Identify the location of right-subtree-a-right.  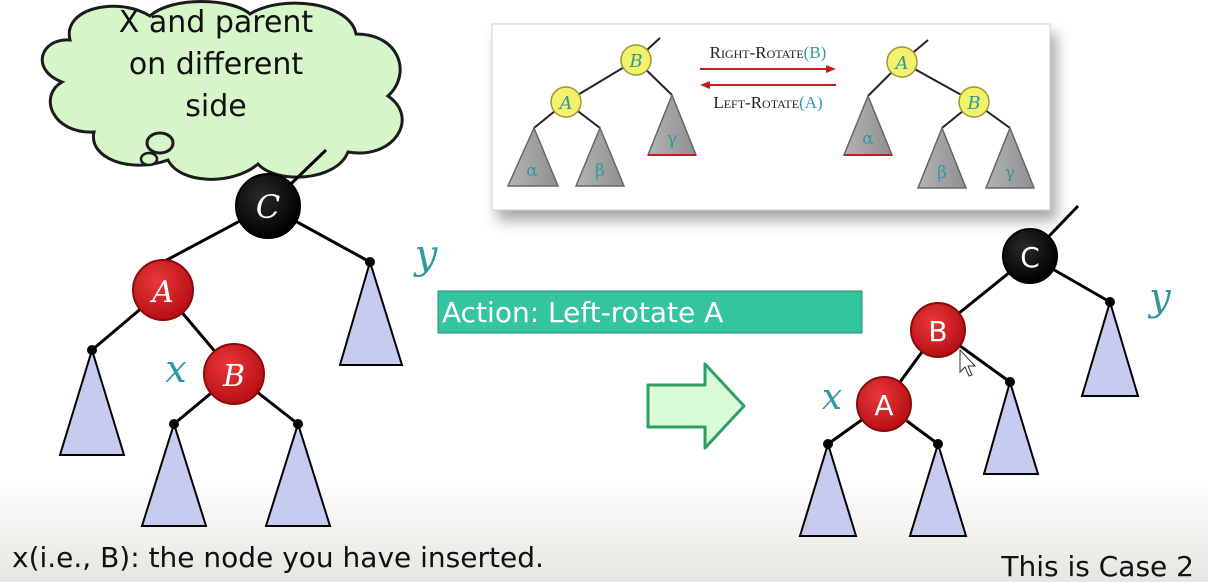
(938, 488).